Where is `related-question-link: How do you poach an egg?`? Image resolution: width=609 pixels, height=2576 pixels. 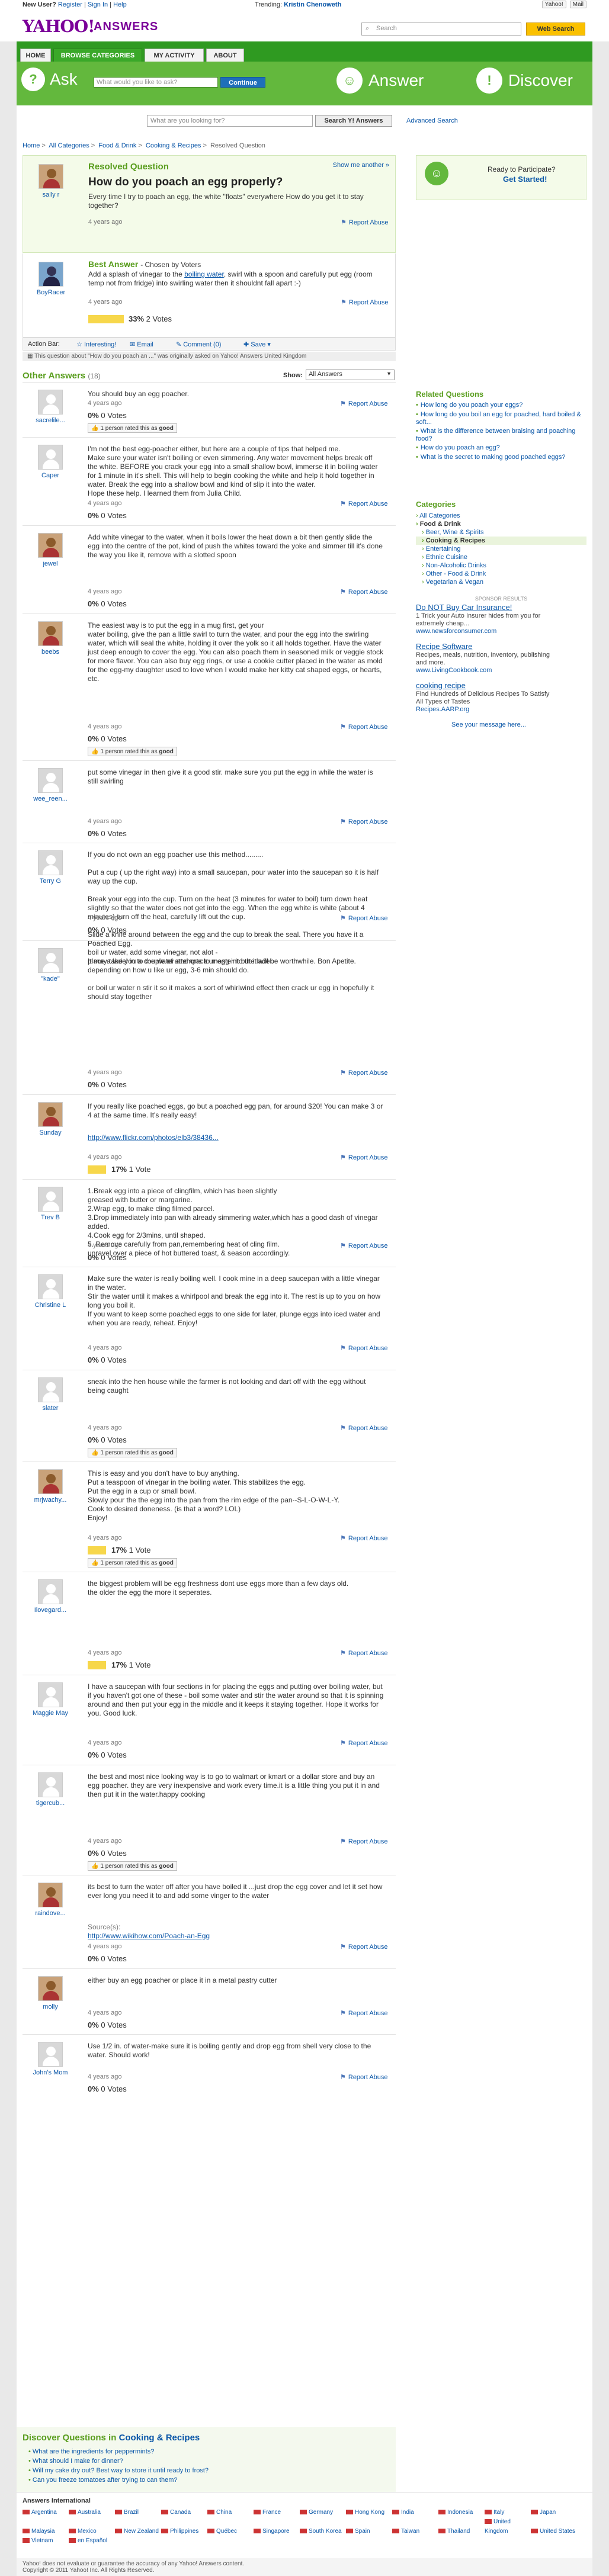
related-question-link: How do you poach an egg? is located at coordinates (460, 447).